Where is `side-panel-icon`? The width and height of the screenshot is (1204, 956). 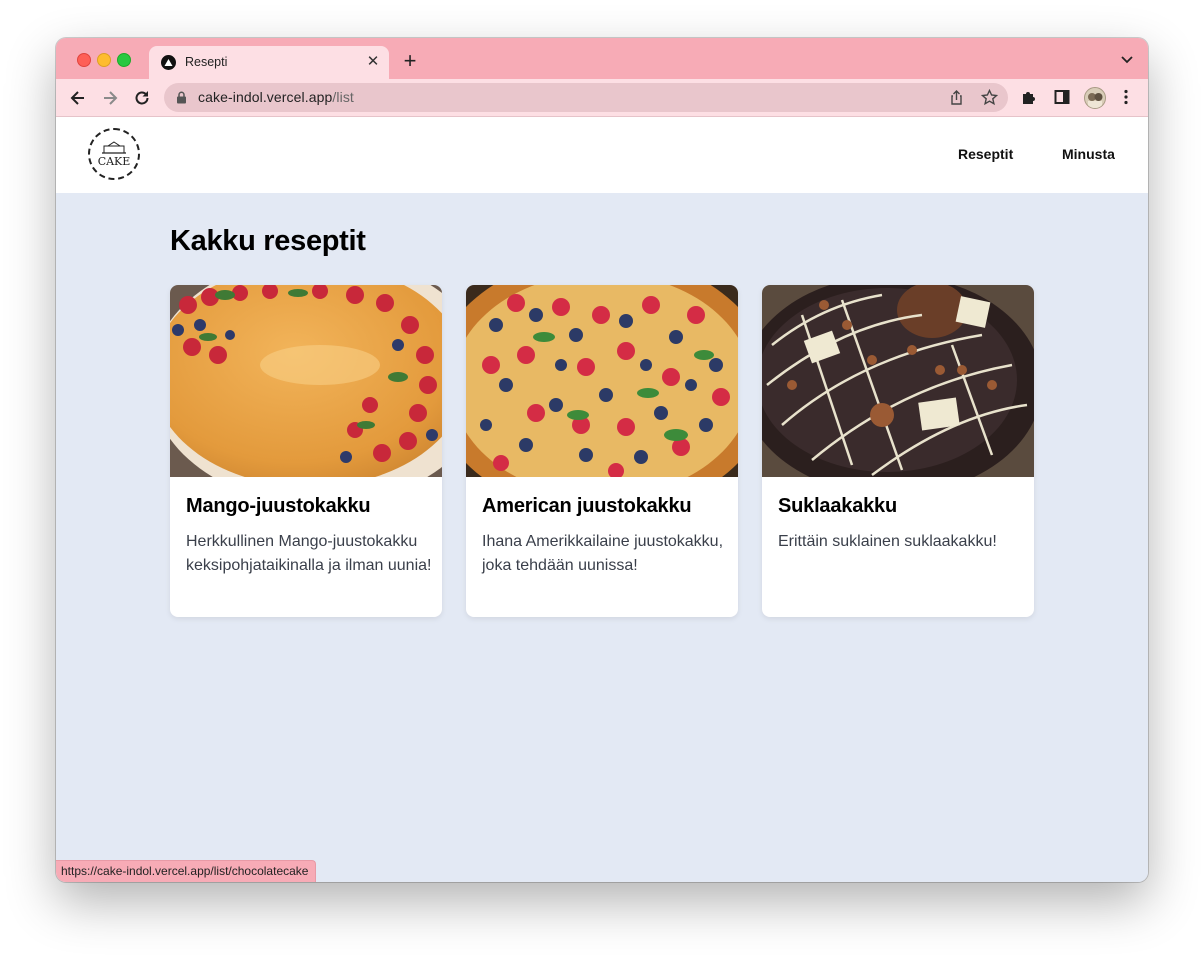 side-panel-icon is located at coordinates (1062, 97).